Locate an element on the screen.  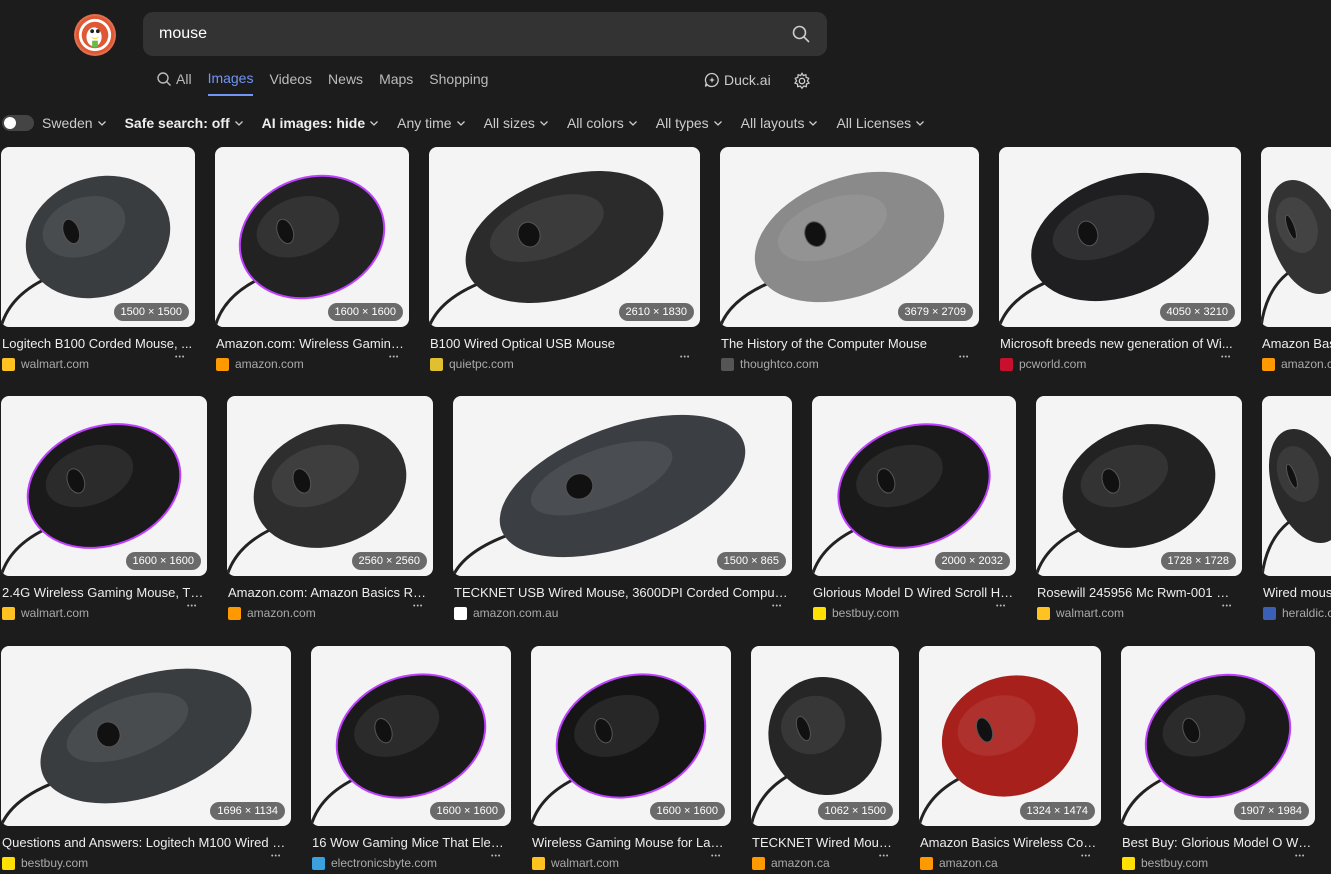
tab-videos: Videos is located at coordinates (290, 83).